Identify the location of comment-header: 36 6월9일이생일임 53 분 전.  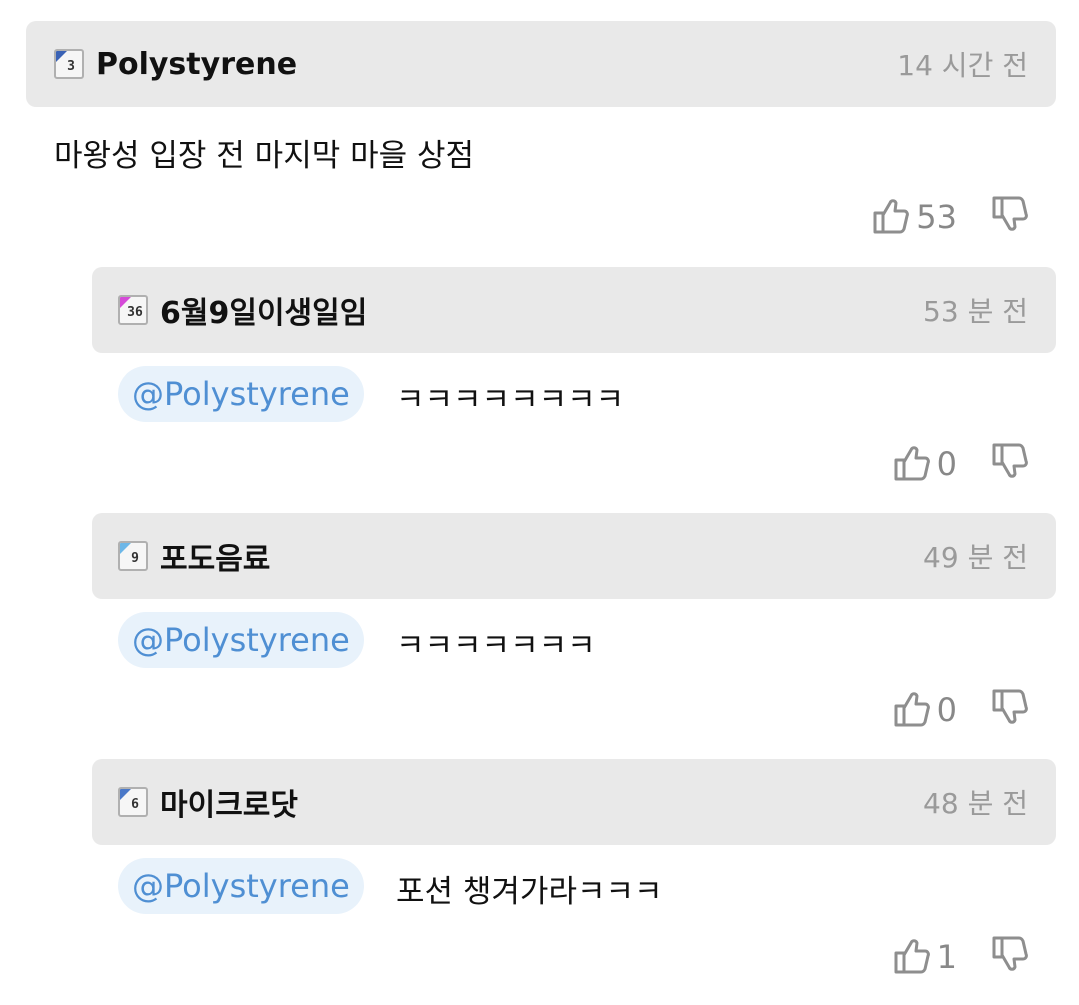
(574, 310).